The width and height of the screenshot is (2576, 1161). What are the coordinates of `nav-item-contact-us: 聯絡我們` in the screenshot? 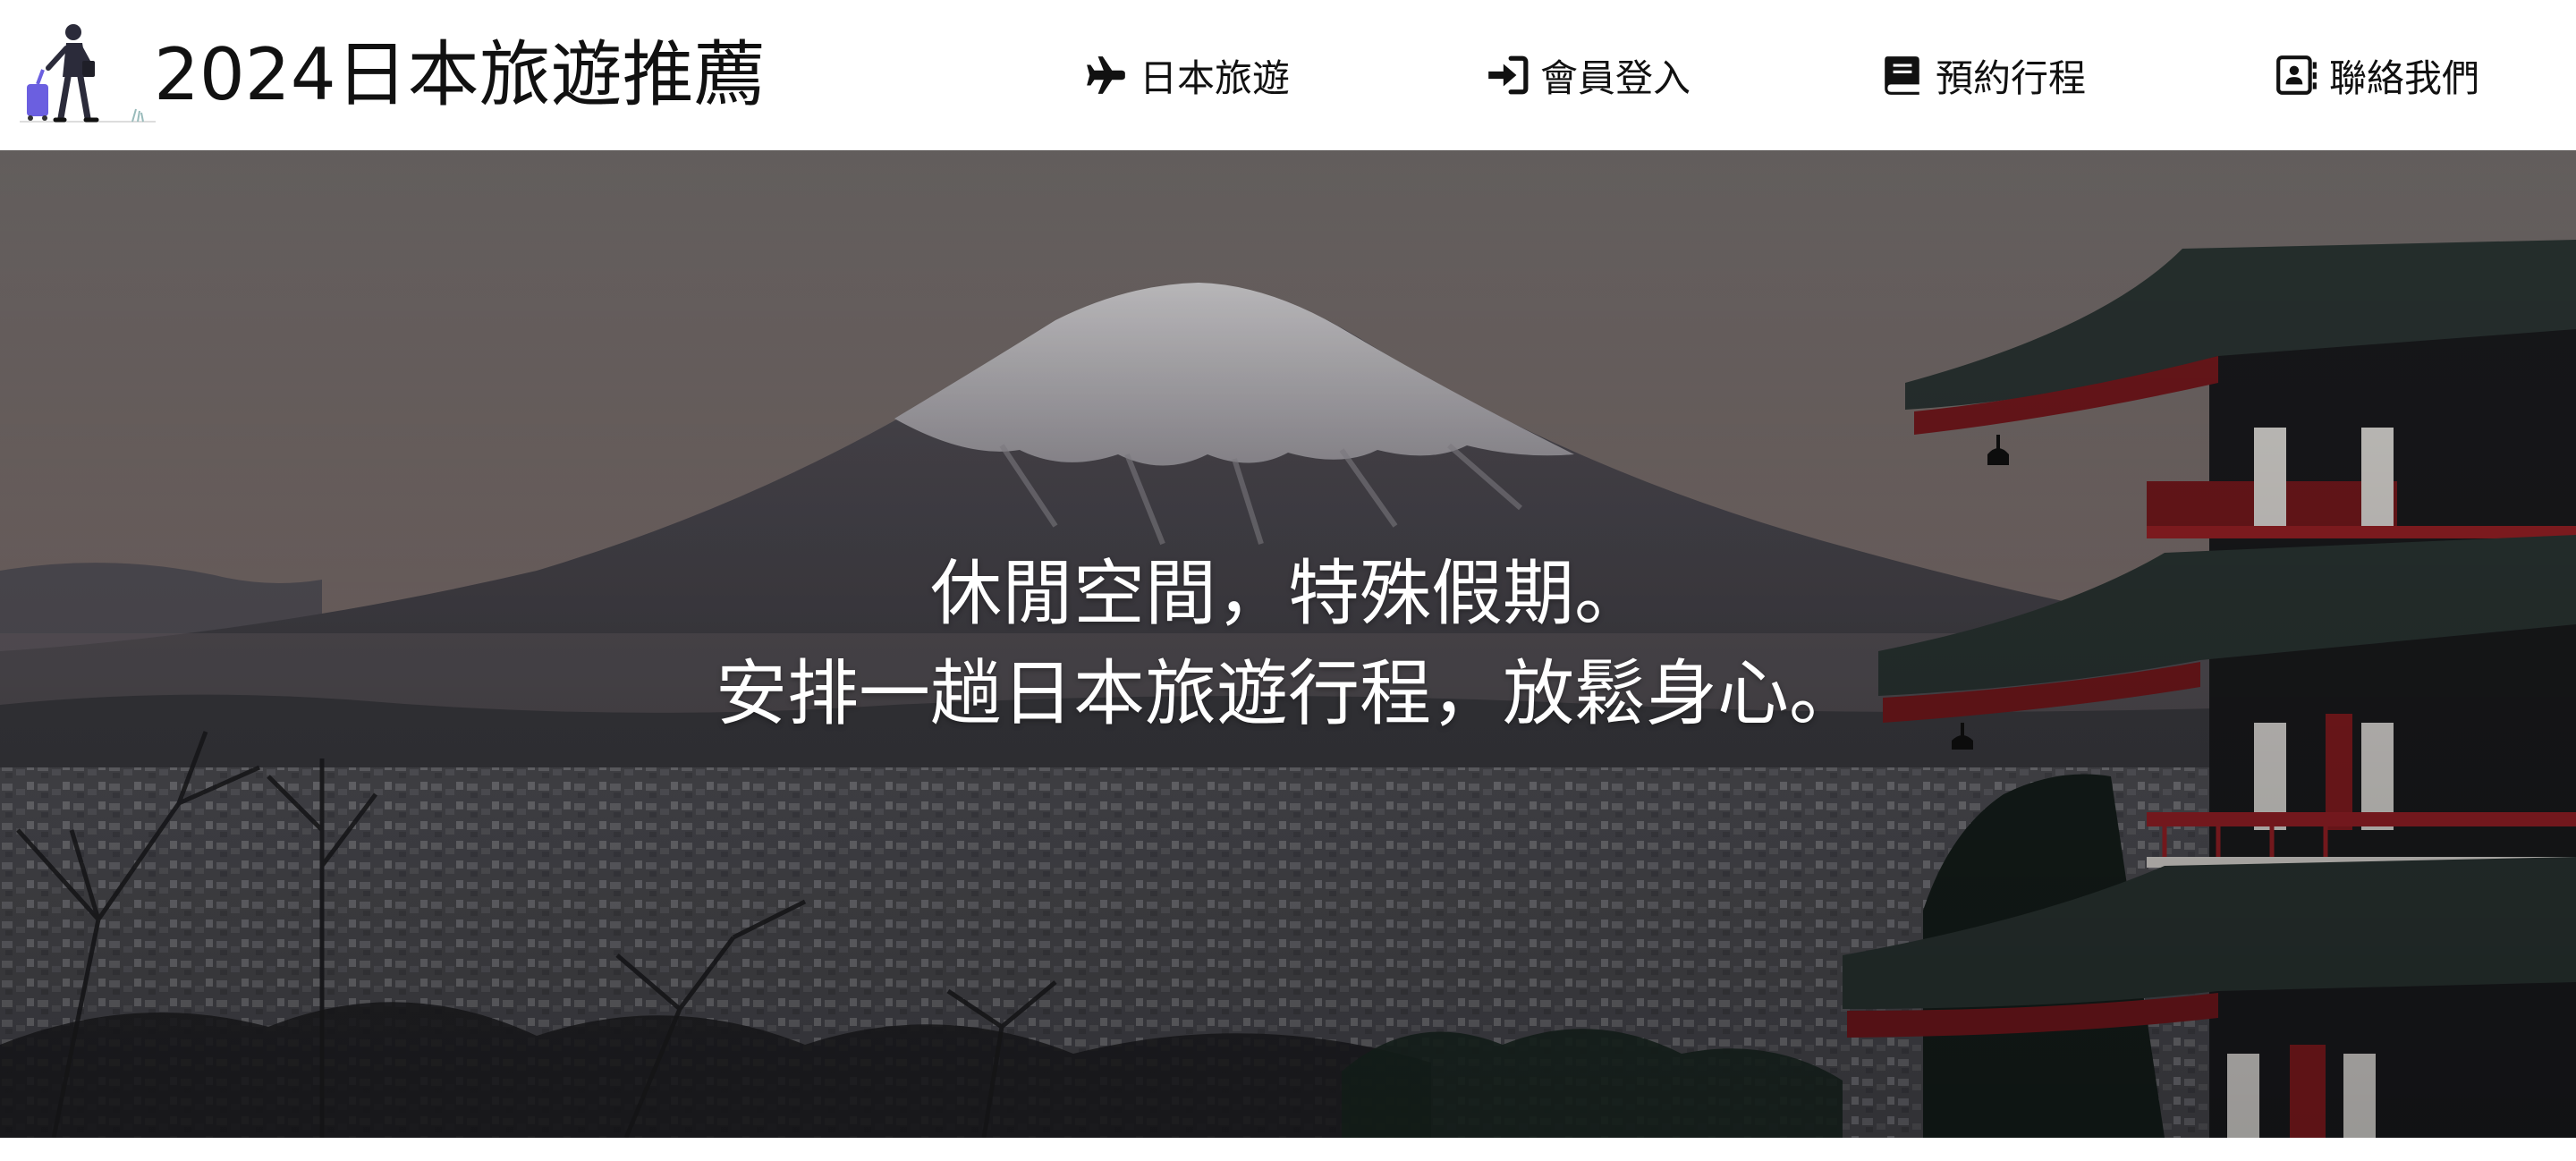 It's located at (2375, 75).